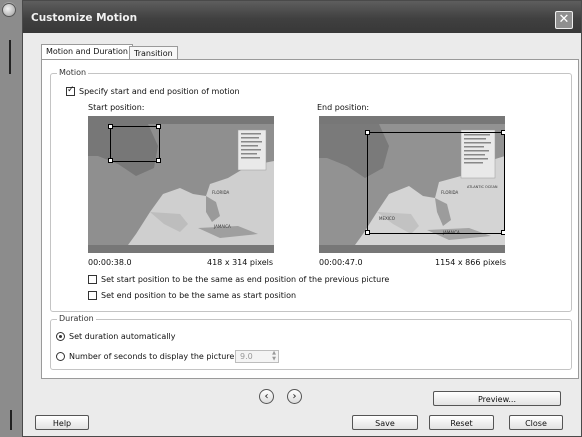 This screenshot has height=437, width=582. Describe the element at coordinates (222, 226) in the screenshot. I see `start-map-label-jamaica: JAMAICA` at that location.